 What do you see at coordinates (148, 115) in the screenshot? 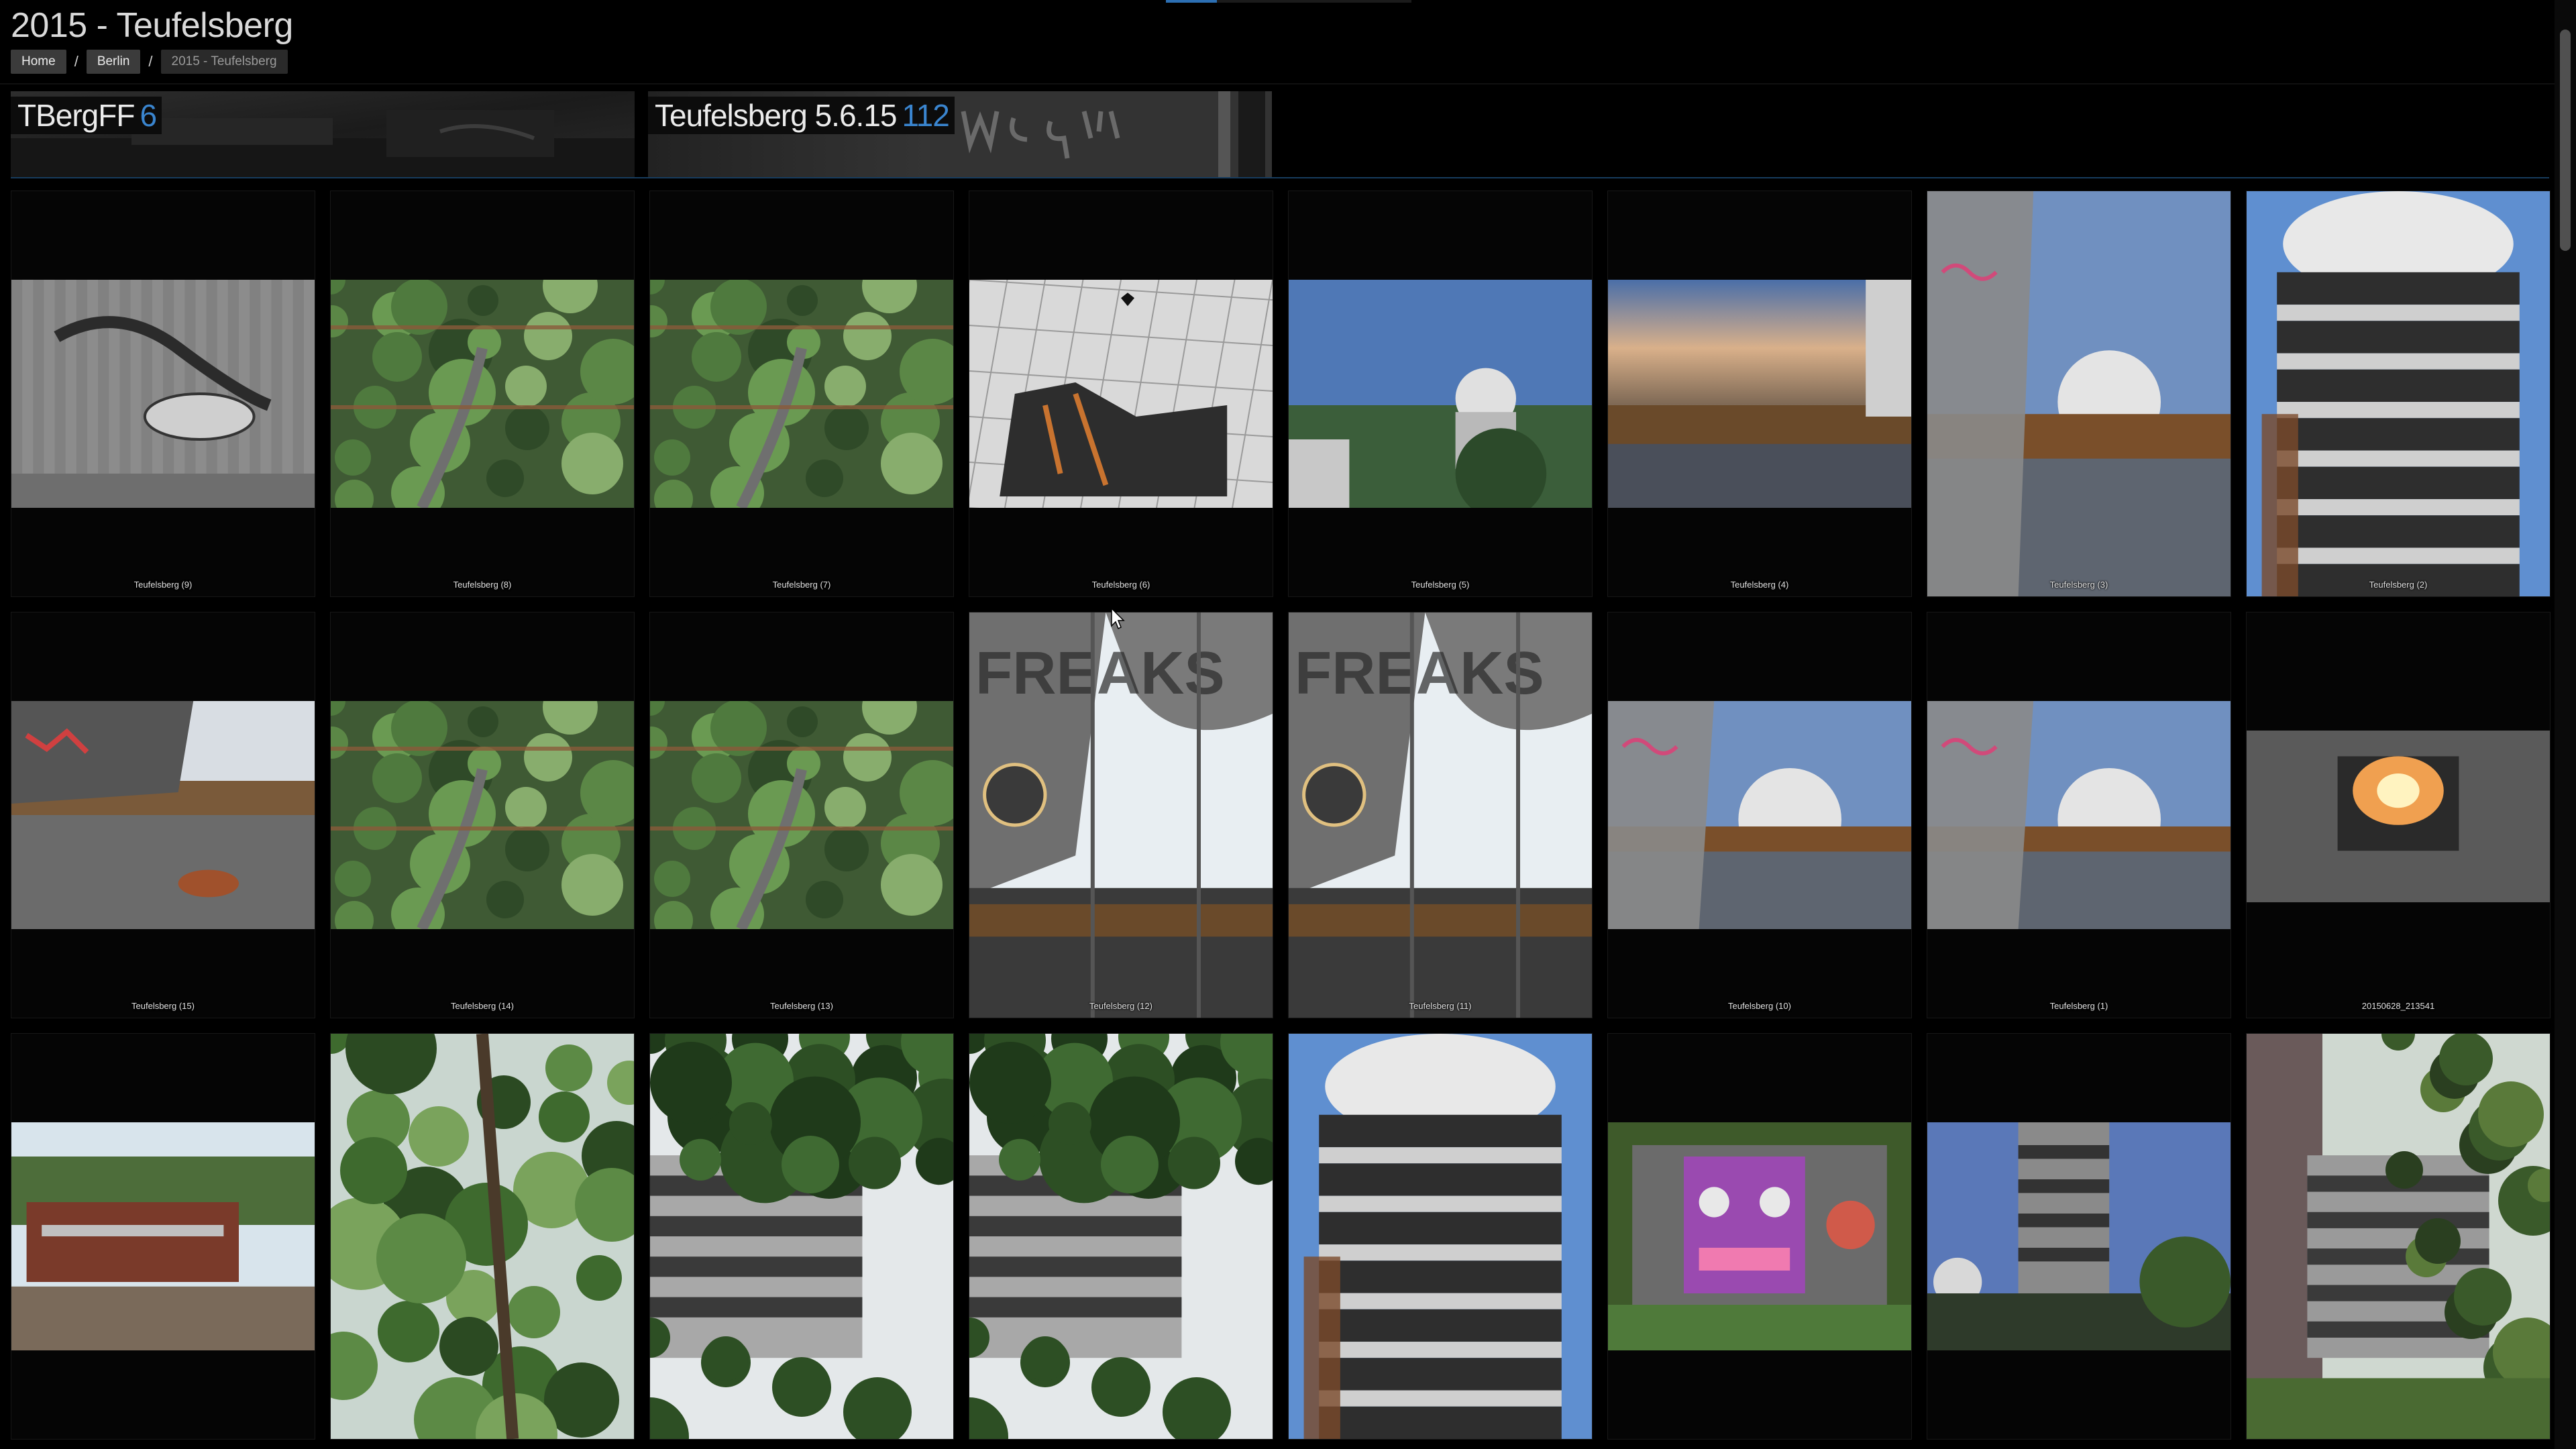
I see `album-photo-count: 6` at bounding box center [148, 115].